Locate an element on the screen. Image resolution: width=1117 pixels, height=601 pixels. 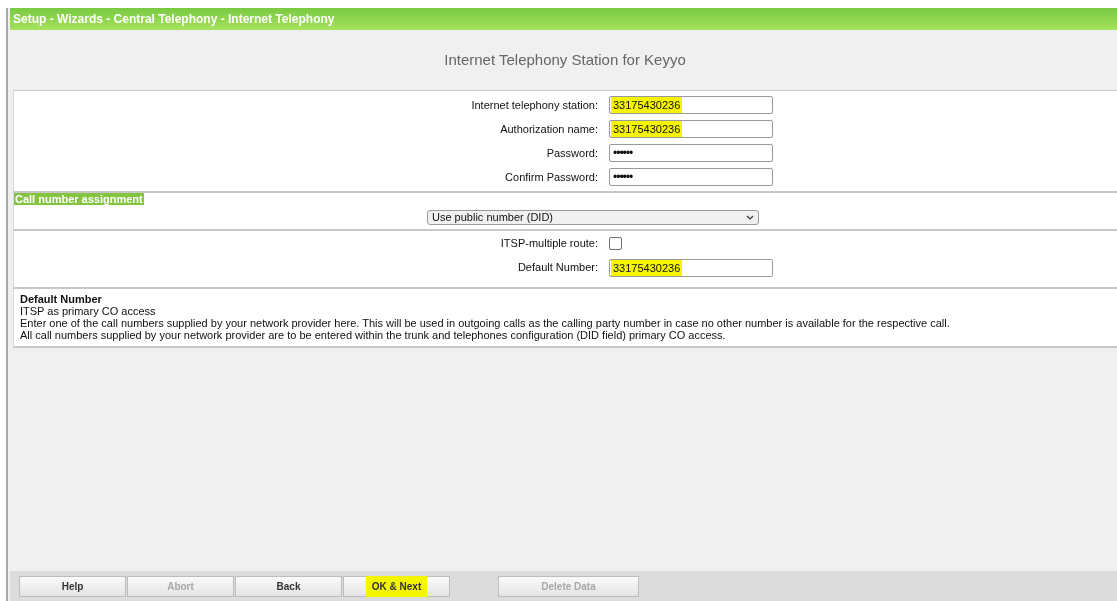
field-label: Confirm Password: is located at coordinates (551, 177).